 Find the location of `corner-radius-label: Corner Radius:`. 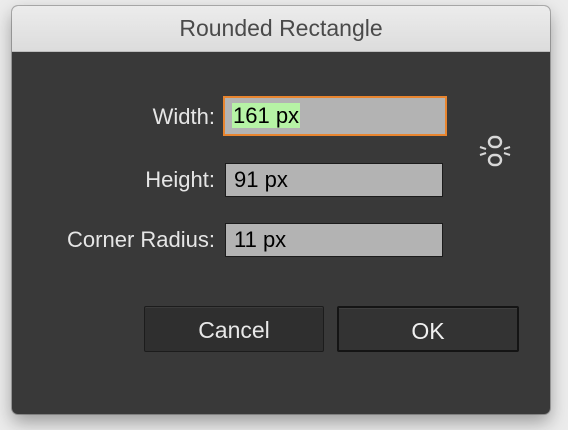

corner-radius-label: Corner Radius: is located at coordinates (141, 239).